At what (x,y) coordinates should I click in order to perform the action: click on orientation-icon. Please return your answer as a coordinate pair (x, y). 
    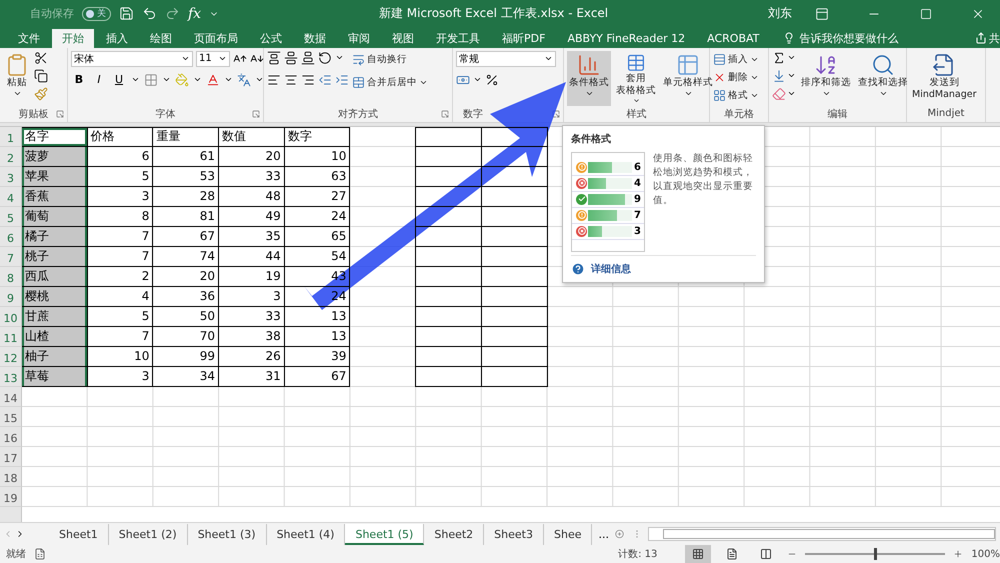
    Looking at the image, I should click on (325, 57).